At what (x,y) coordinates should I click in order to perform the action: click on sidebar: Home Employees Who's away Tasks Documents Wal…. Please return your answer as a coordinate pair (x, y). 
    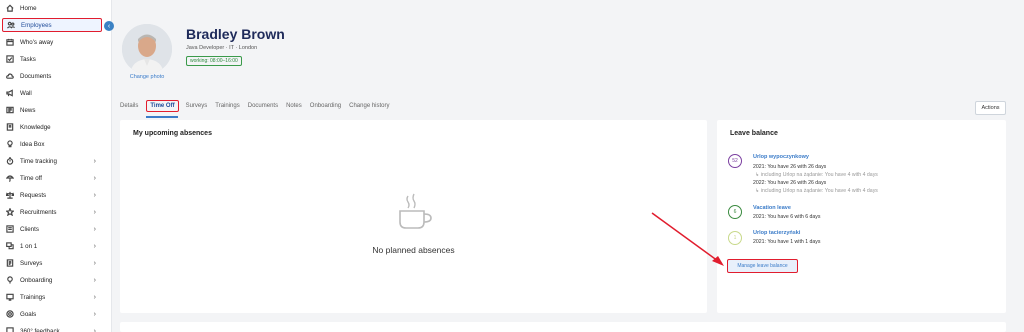
    Looking at the image, I should click on (56, 166).